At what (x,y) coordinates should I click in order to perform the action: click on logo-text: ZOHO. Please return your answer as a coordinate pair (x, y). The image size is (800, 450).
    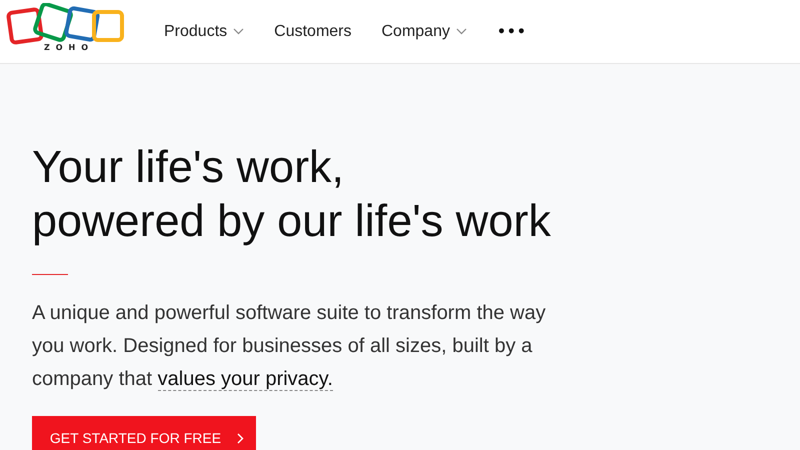
    Looking at the image, I should click on (68, 47).